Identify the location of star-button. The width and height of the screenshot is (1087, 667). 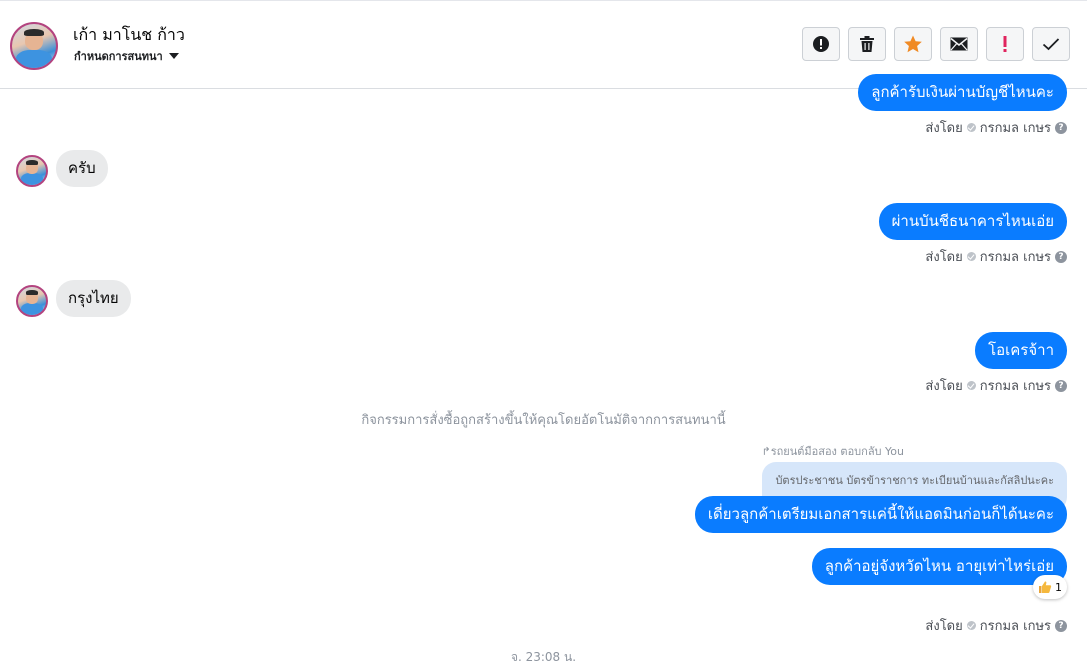
(913, 44).